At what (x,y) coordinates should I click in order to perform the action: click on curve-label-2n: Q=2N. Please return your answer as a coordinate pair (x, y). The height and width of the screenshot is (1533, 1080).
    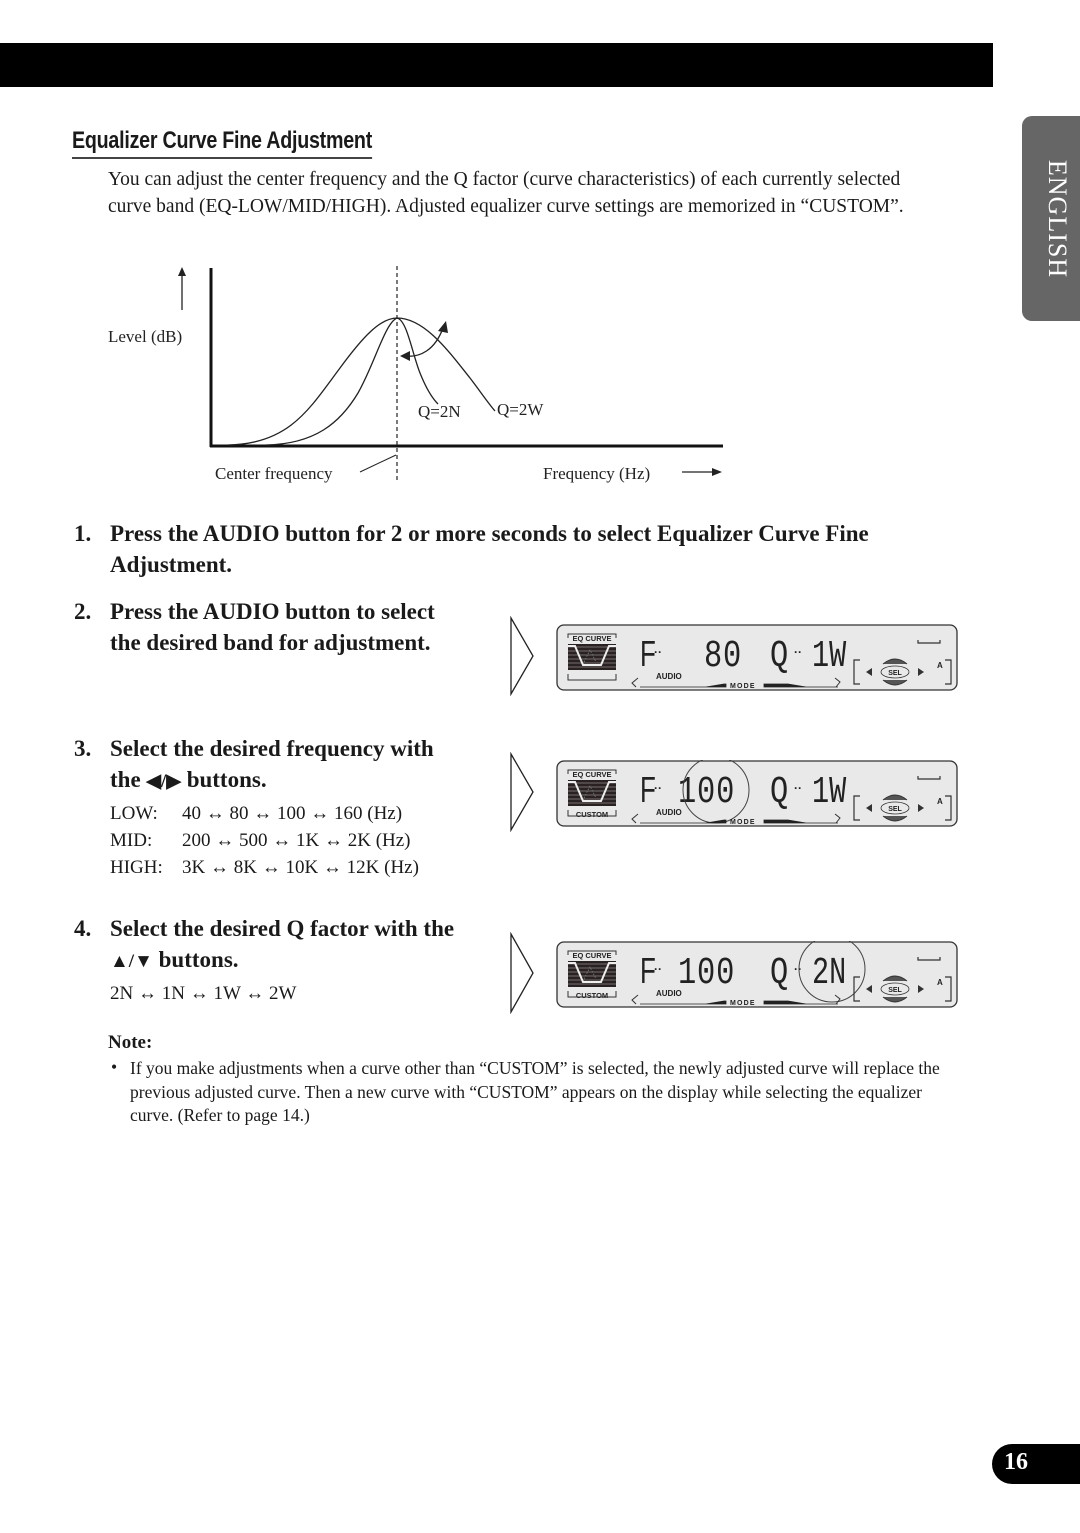
    Looking at the image, I should click on (439, 411).